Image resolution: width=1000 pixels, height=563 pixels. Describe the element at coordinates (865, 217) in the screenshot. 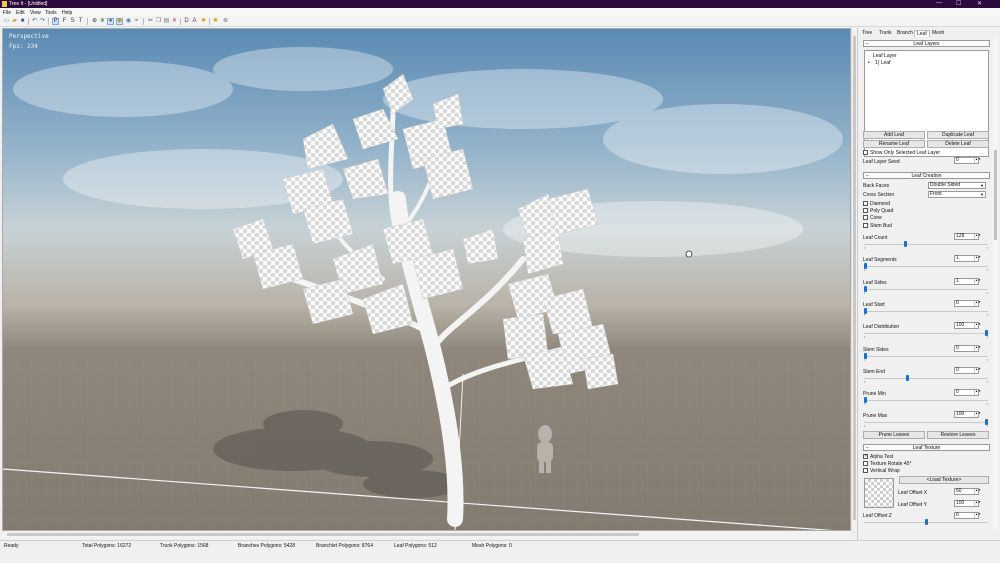

I see `cone-checkbox` at that location.